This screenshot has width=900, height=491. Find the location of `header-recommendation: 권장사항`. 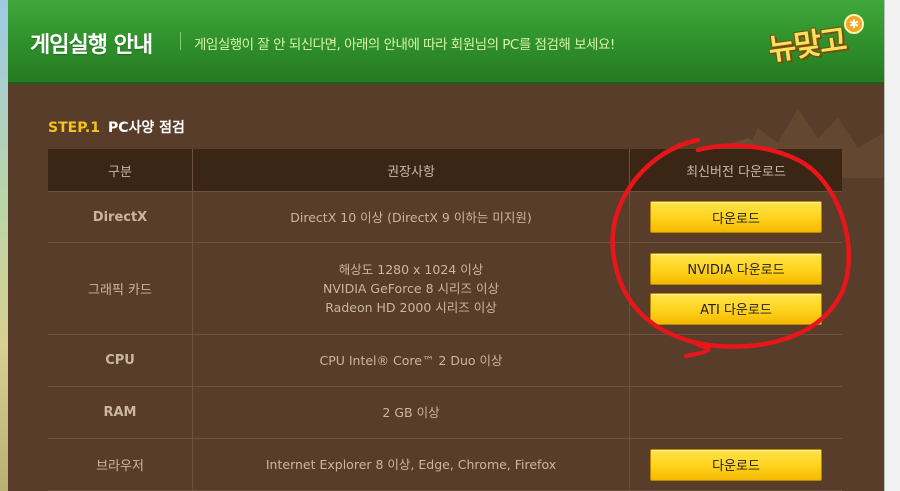

header-recommendation: 권장사항 is located at coordinates (411, 170).